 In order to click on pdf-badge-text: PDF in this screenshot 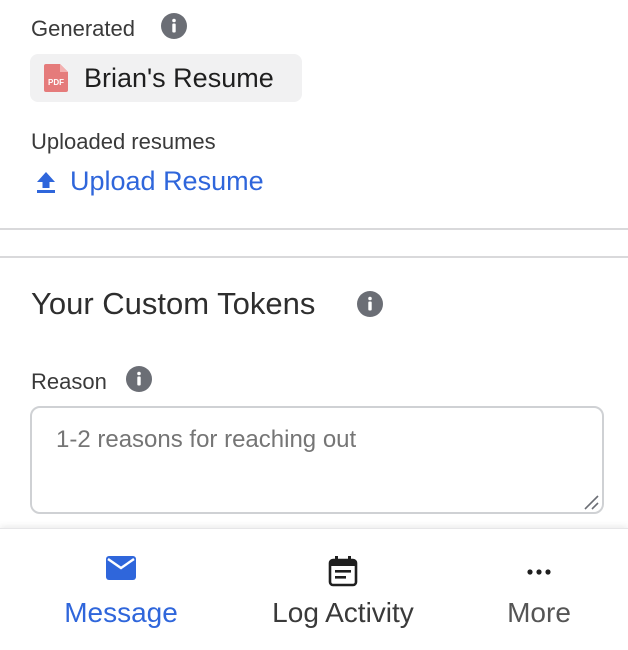, I will do `click(56, 82)`.